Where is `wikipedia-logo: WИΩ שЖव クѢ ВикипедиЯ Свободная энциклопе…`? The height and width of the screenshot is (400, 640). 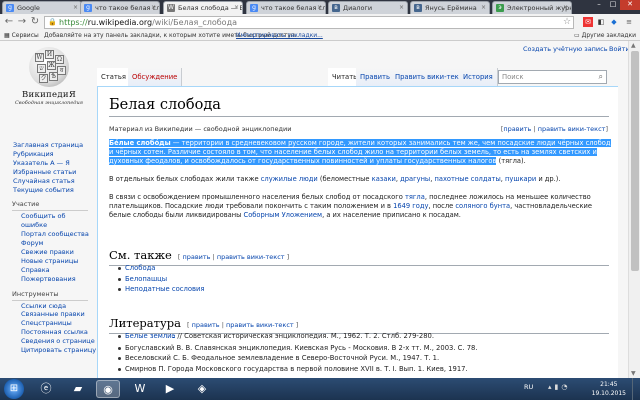
wikipedia-logo: WИΩ שЖव クѢ ВикипедиЯ Свободная энциклопе… is located at coordinates (49, 79).